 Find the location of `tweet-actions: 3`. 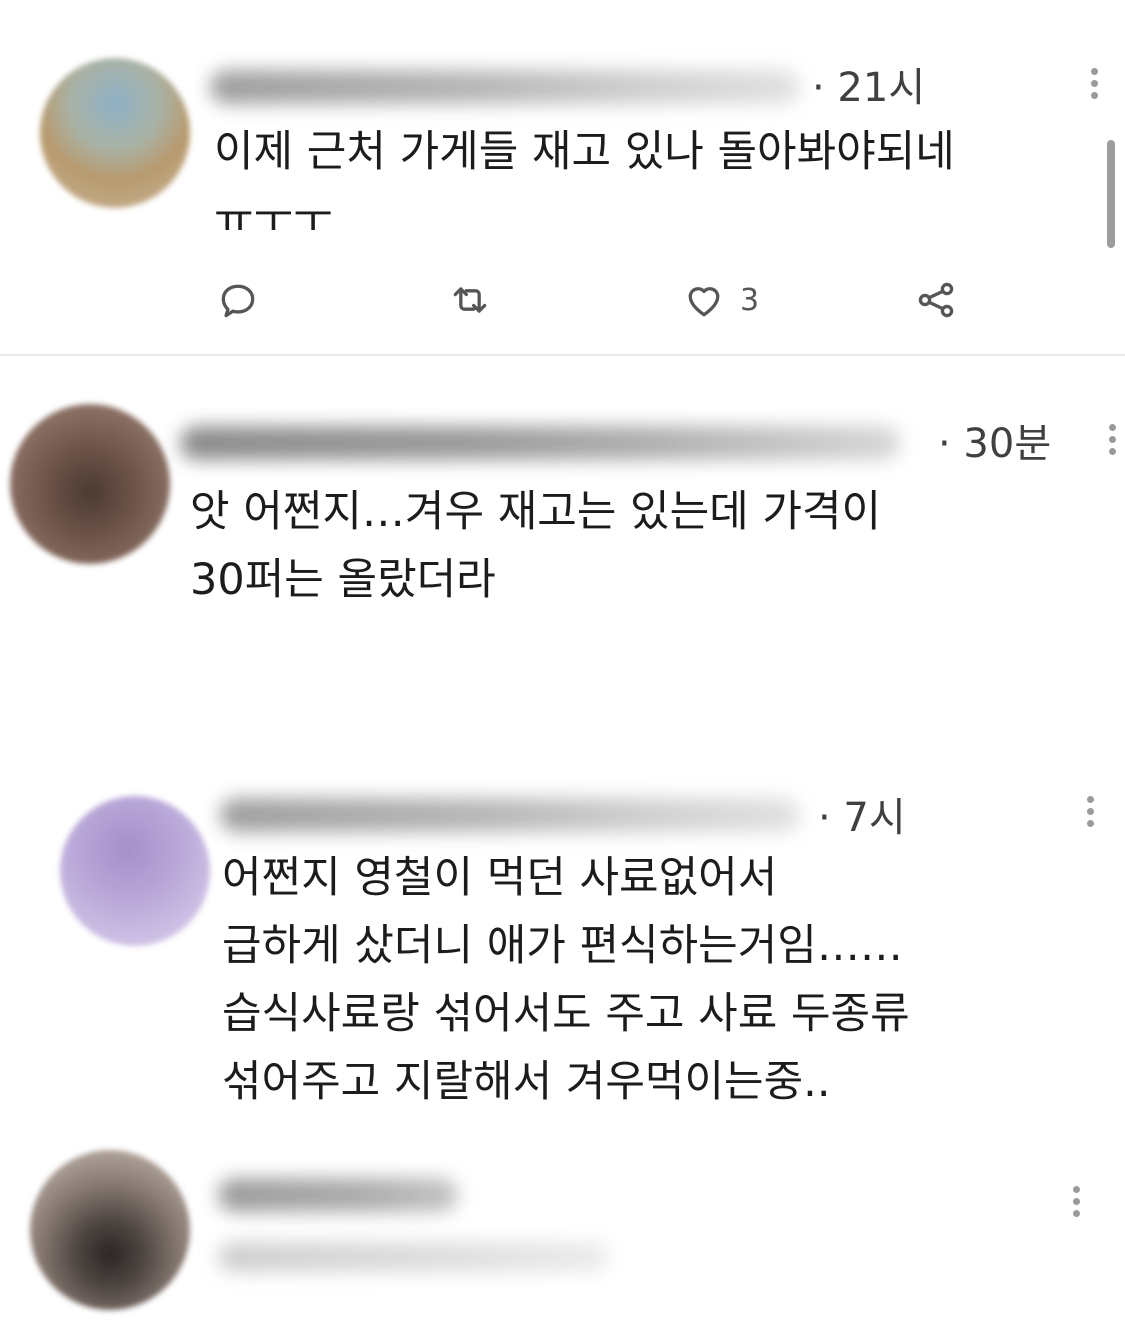

tweet-actions: 3 is located at coordinates (562, 301).